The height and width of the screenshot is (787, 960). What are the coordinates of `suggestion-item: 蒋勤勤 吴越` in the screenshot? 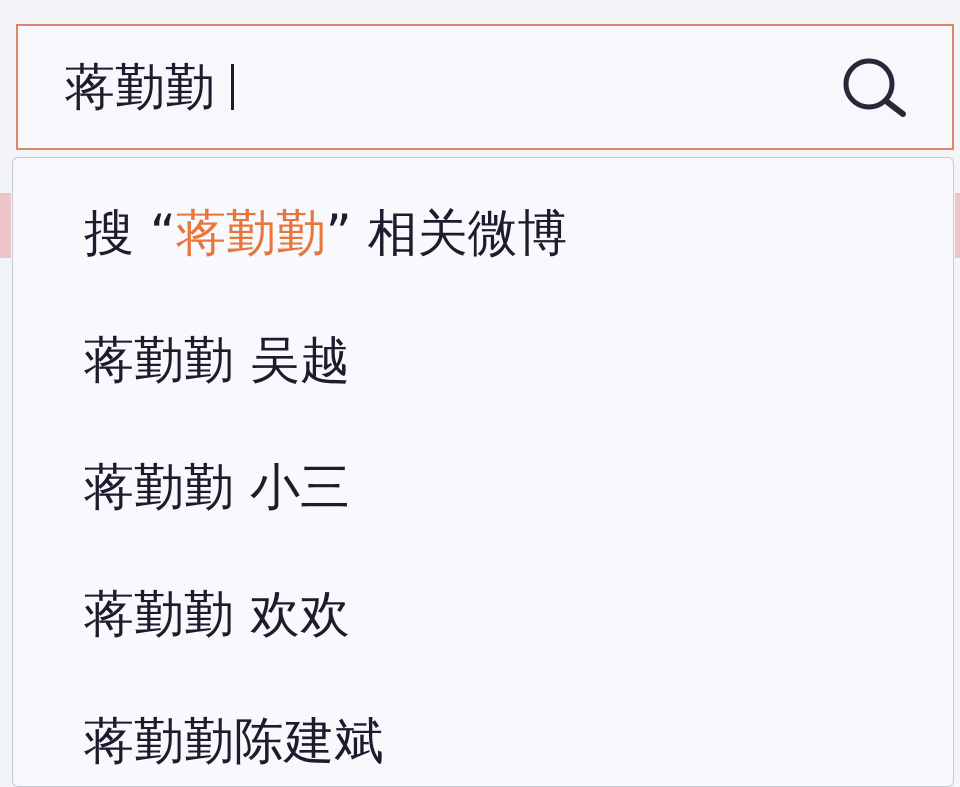 It's located at (508, 360).